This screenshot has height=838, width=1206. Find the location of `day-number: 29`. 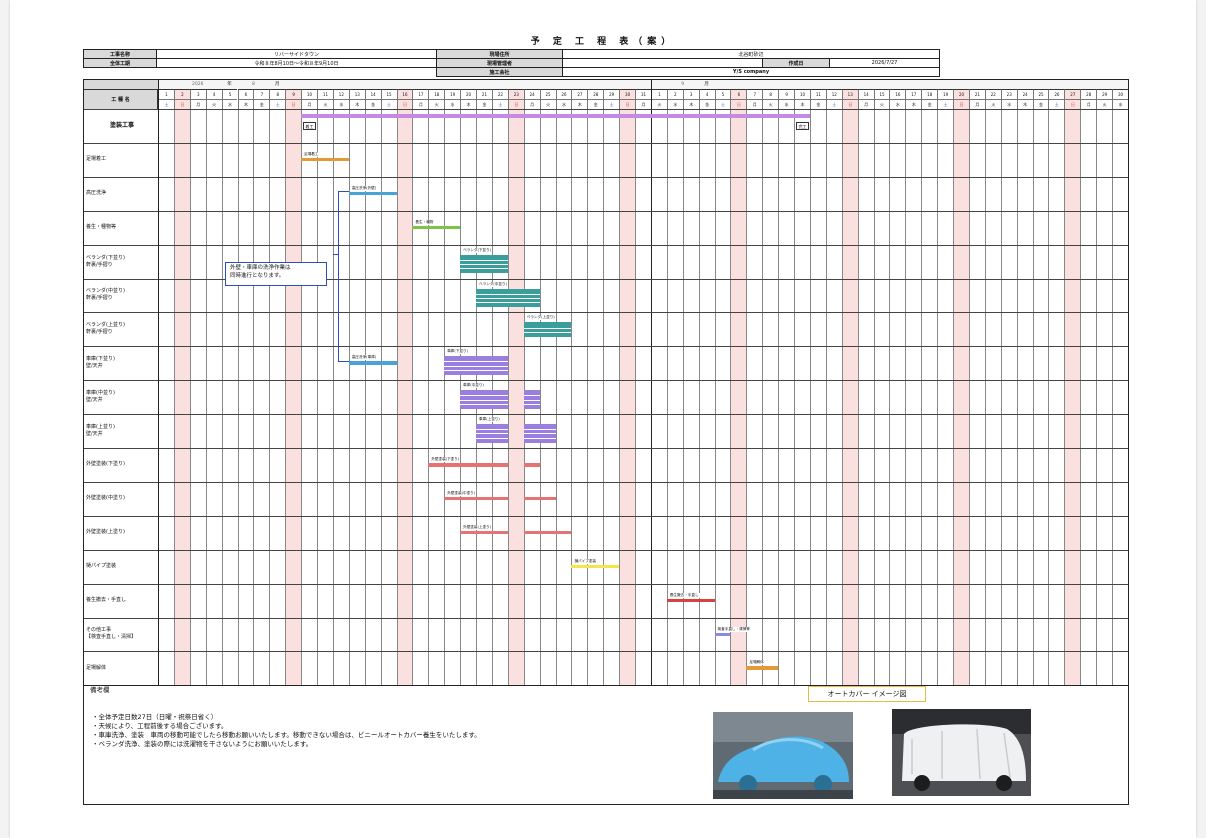

day-number: 29 is located at coordinates (1104, 94).